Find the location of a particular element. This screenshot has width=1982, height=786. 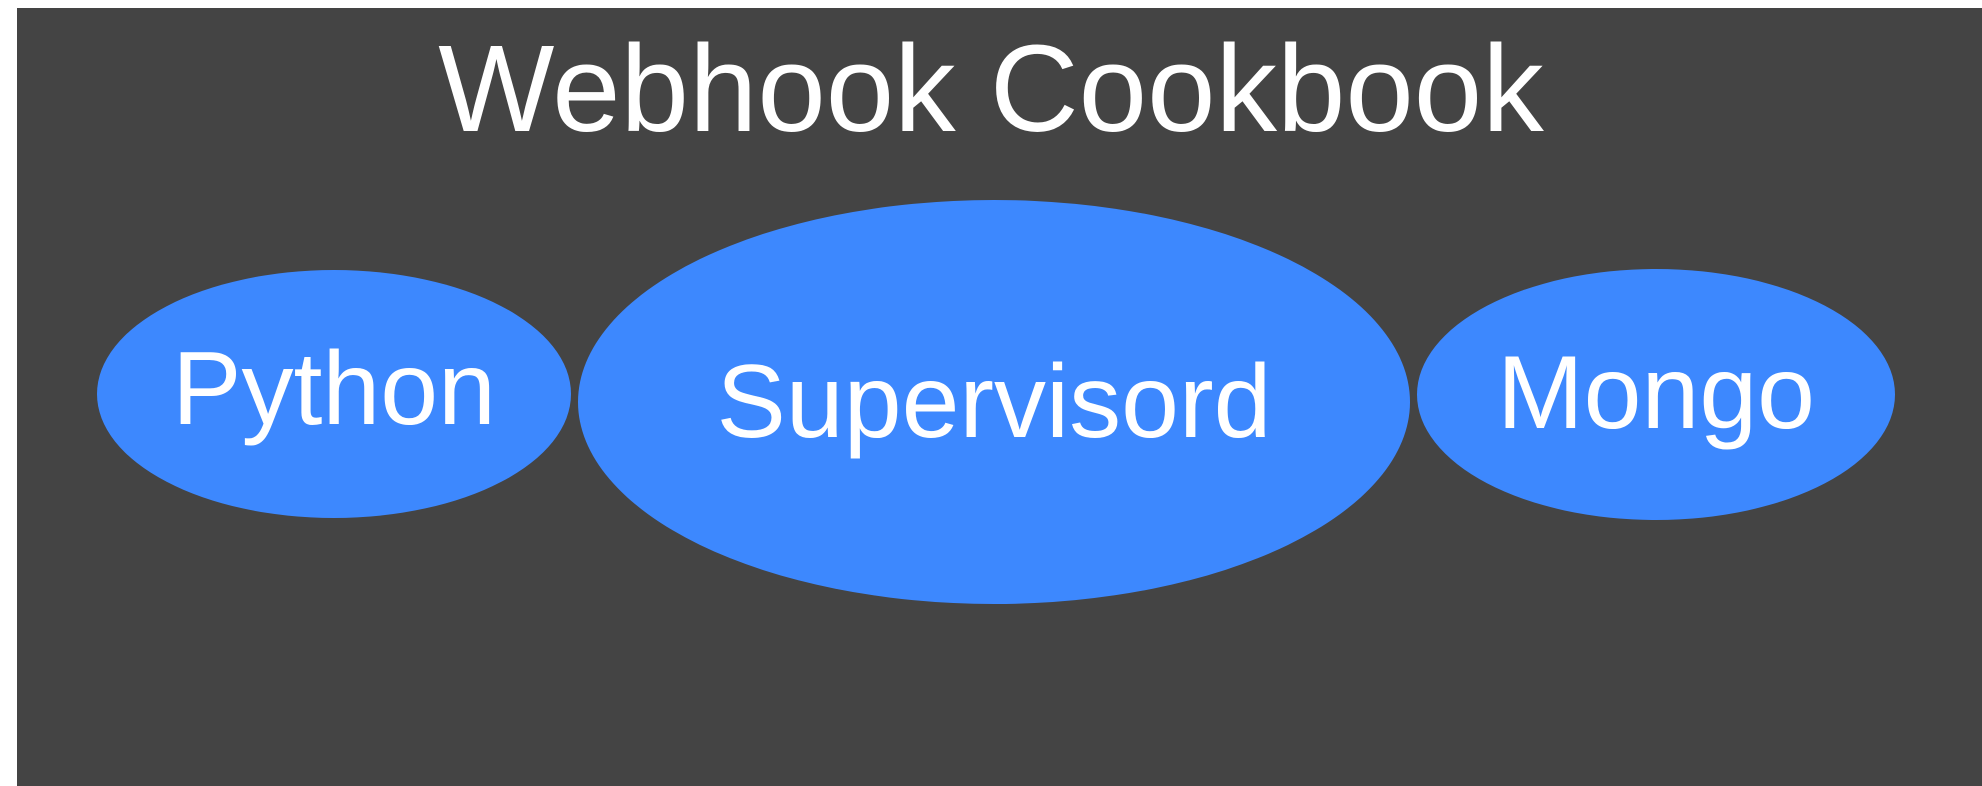

python-node-label: Python is located at coordinates (334, 389).